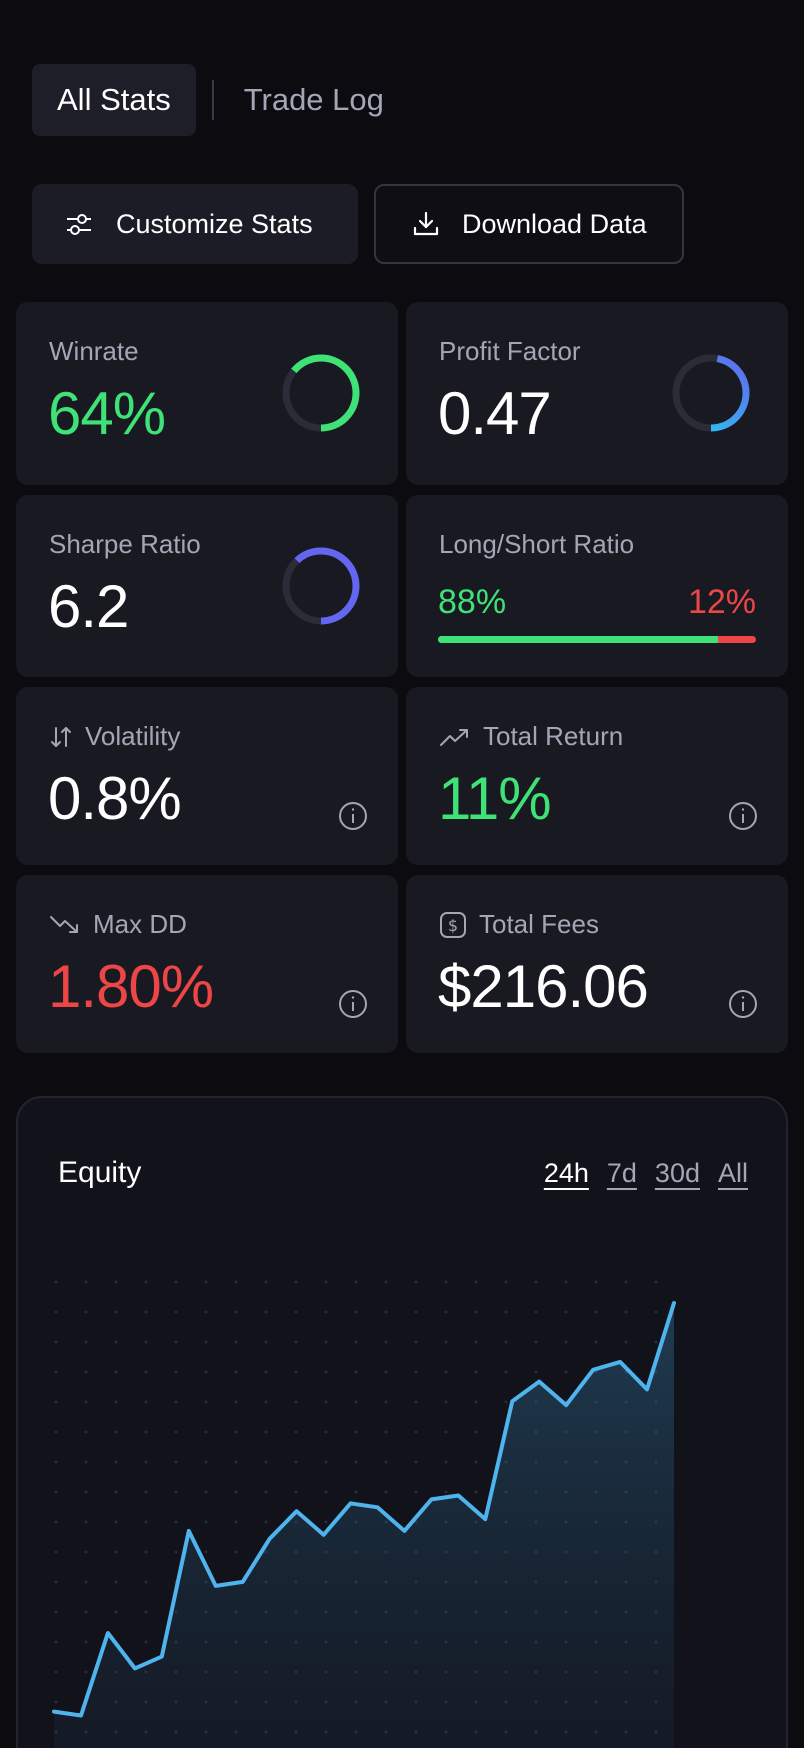 The height and width of the screenshot is (1748, 804). What do you see at coordinates (88, 606) in the screenshot?
I see `sharpe-ratio-value: 6.2` at bounding box center [88, 606].